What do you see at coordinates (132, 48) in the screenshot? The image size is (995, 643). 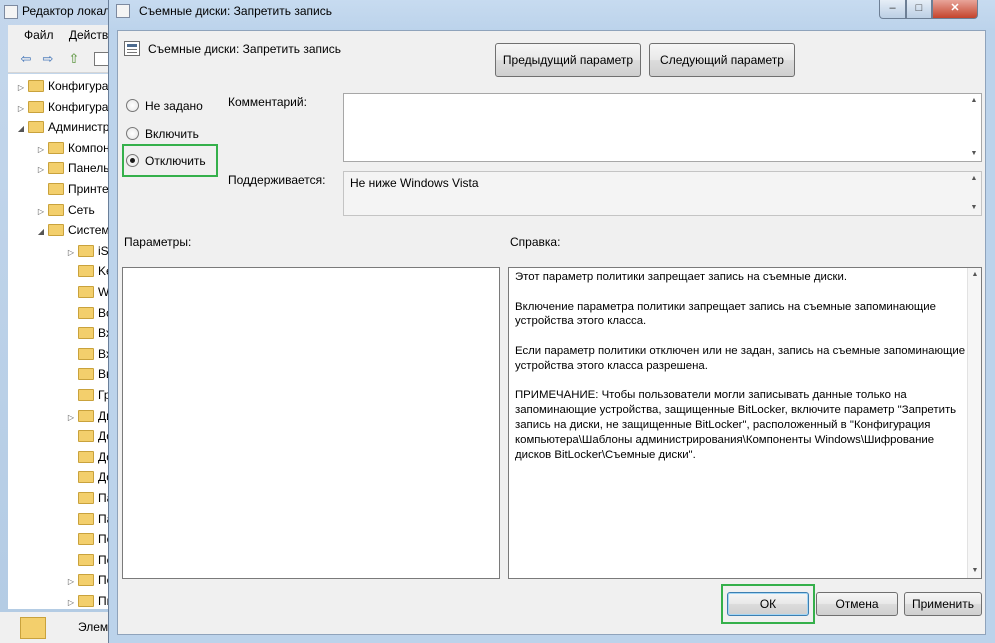 I see `policy-setting-icon` at bounding box center [132, 48].